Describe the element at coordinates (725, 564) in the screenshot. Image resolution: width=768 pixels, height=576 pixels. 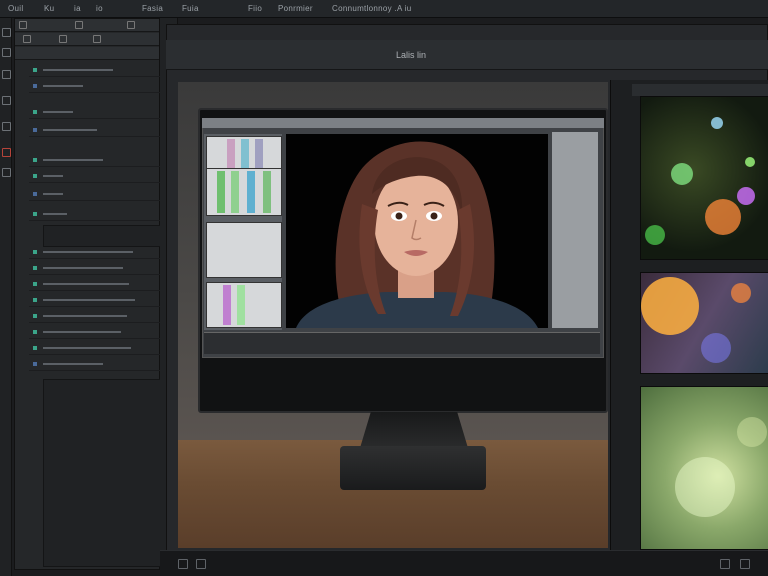
I see `settings-icon` at that location.